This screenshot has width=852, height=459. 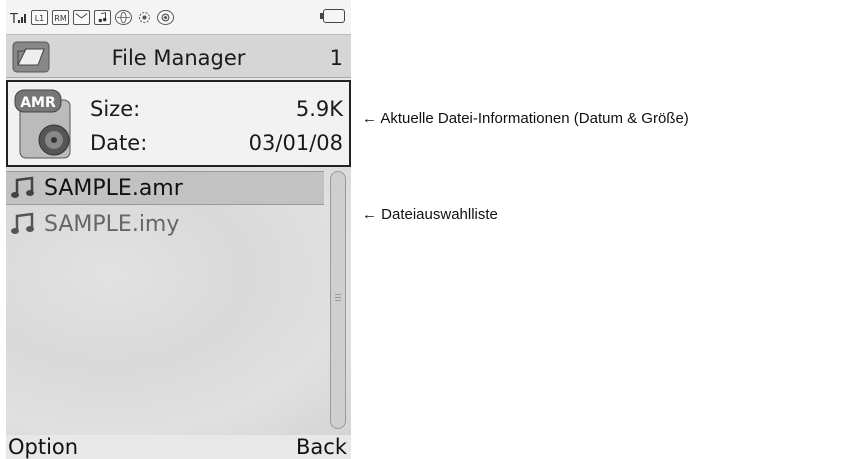 I want to click on page-title: File Manager, so click(x=178, y=58).